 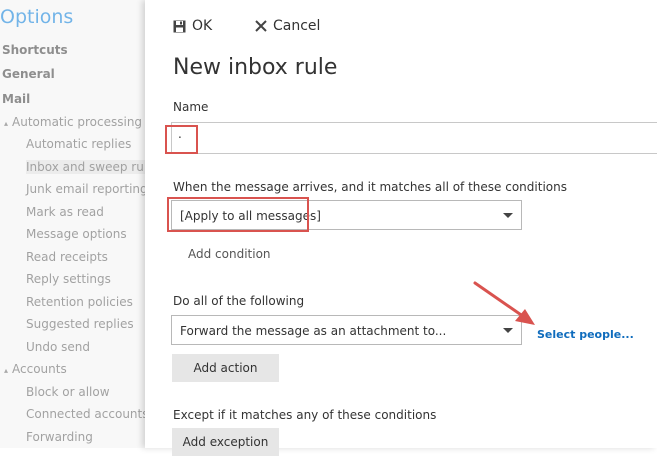 What do you see at coordinates (261, 26) in the screenshot?
I see `close-icon` at bounding box center [261, 26].